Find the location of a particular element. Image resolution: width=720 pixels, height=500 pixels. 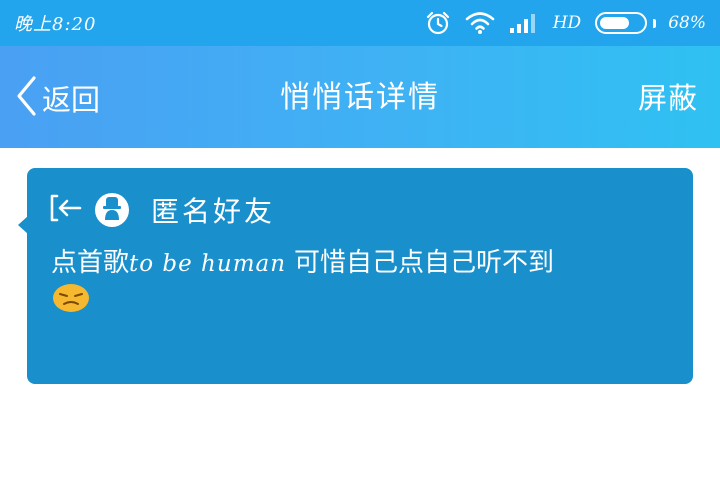

avatar is located at coordinates (112, 210).